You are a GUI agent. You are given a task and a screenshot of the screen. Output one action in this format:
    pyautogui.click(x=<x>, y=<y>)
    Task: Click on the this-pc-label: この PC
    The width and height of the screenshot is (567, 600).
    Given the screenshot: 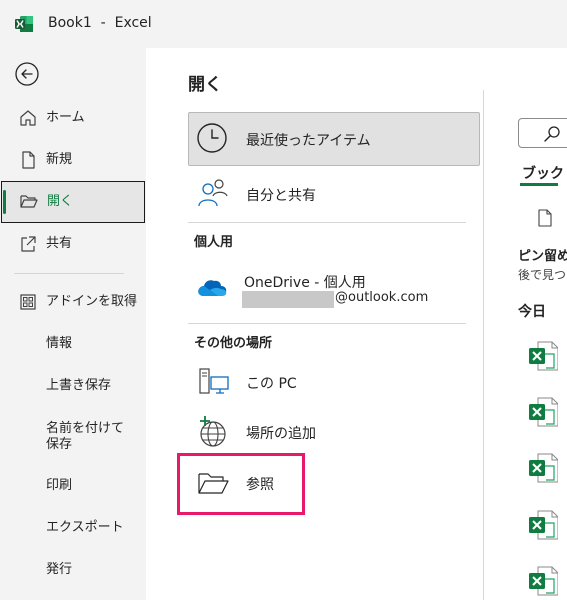 What is the action you would take?
    pyautogui.click(x=271, y=384)
    